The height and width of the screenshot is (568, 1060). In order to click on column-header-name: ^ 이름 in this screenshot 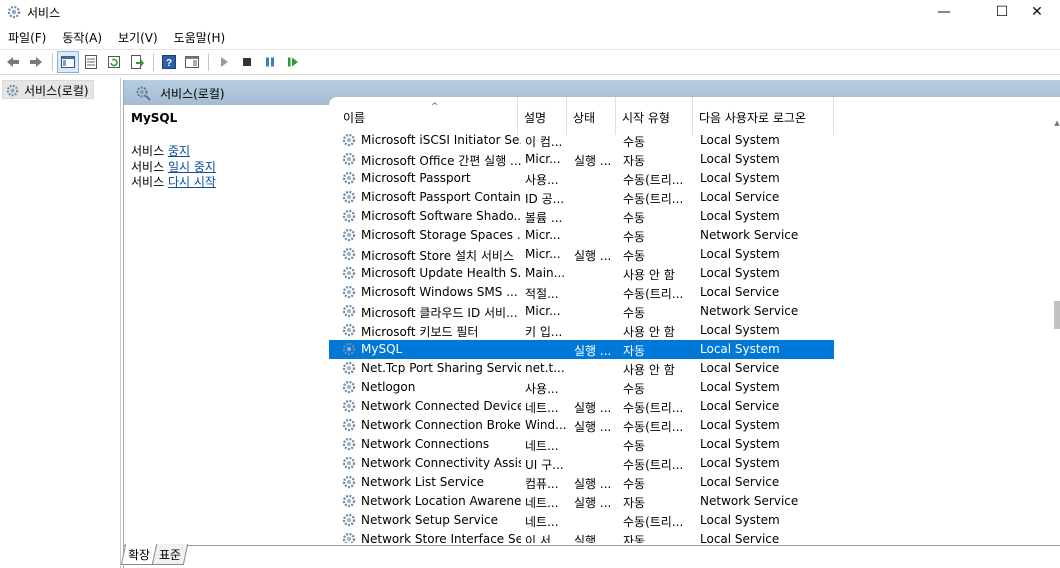, I will do `click(427, 116)`.